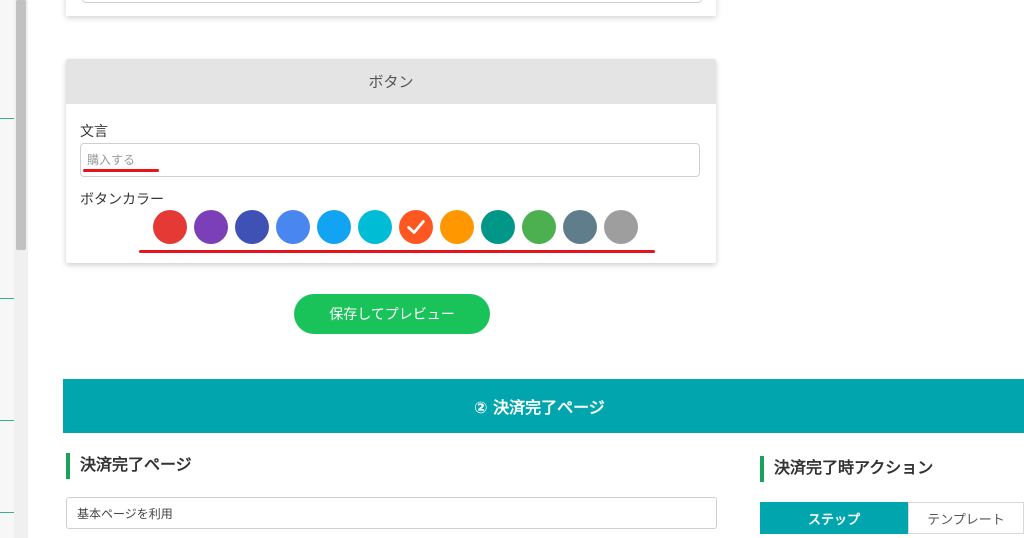 The height and width of the screenshot is (538, 1024). What do you see at coordinates (391, 81) in the screenshot?
I see `button-card-header: ボタン` at bounding box center [391, 81].